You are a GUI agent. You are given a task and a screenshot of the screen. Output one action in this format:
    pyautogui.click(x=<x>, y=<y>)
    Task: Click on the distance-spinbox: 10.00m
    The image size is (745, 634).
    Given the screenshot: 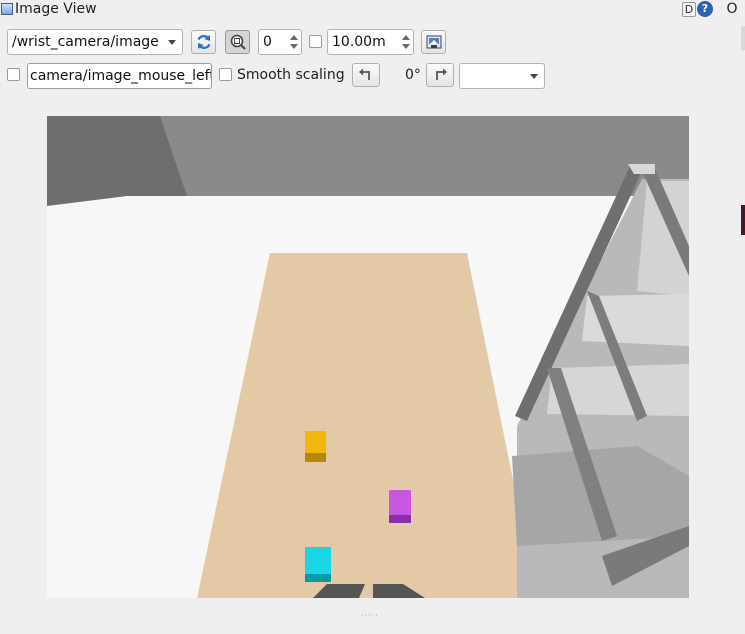 What is the action you would take?
    pyautogui.click(x=370, y=42)
    